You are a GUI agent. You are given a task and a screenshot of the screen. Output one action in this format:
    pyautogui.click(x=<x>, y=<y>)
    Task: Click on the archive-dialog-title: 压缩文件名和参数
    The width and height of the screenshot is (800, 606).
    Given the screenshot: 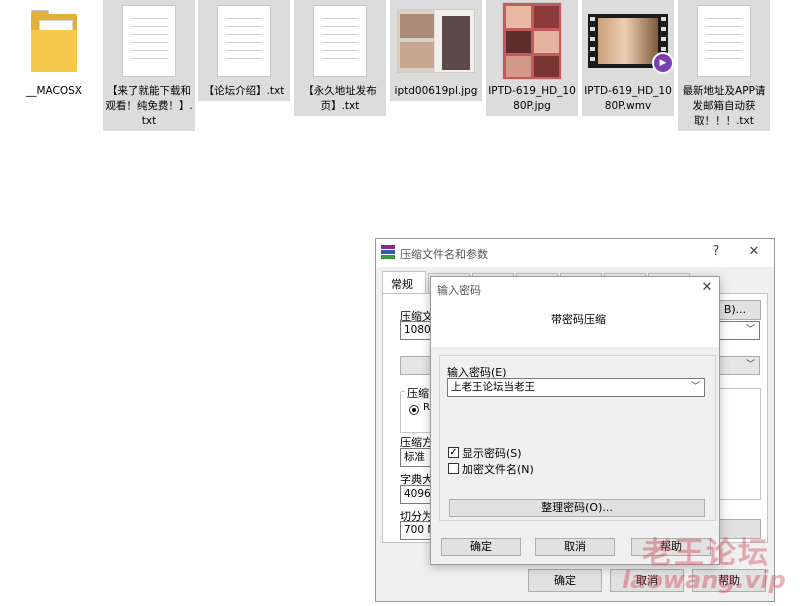 What is the action you would take?
    pyautogui.click(x=444, y=254)
    